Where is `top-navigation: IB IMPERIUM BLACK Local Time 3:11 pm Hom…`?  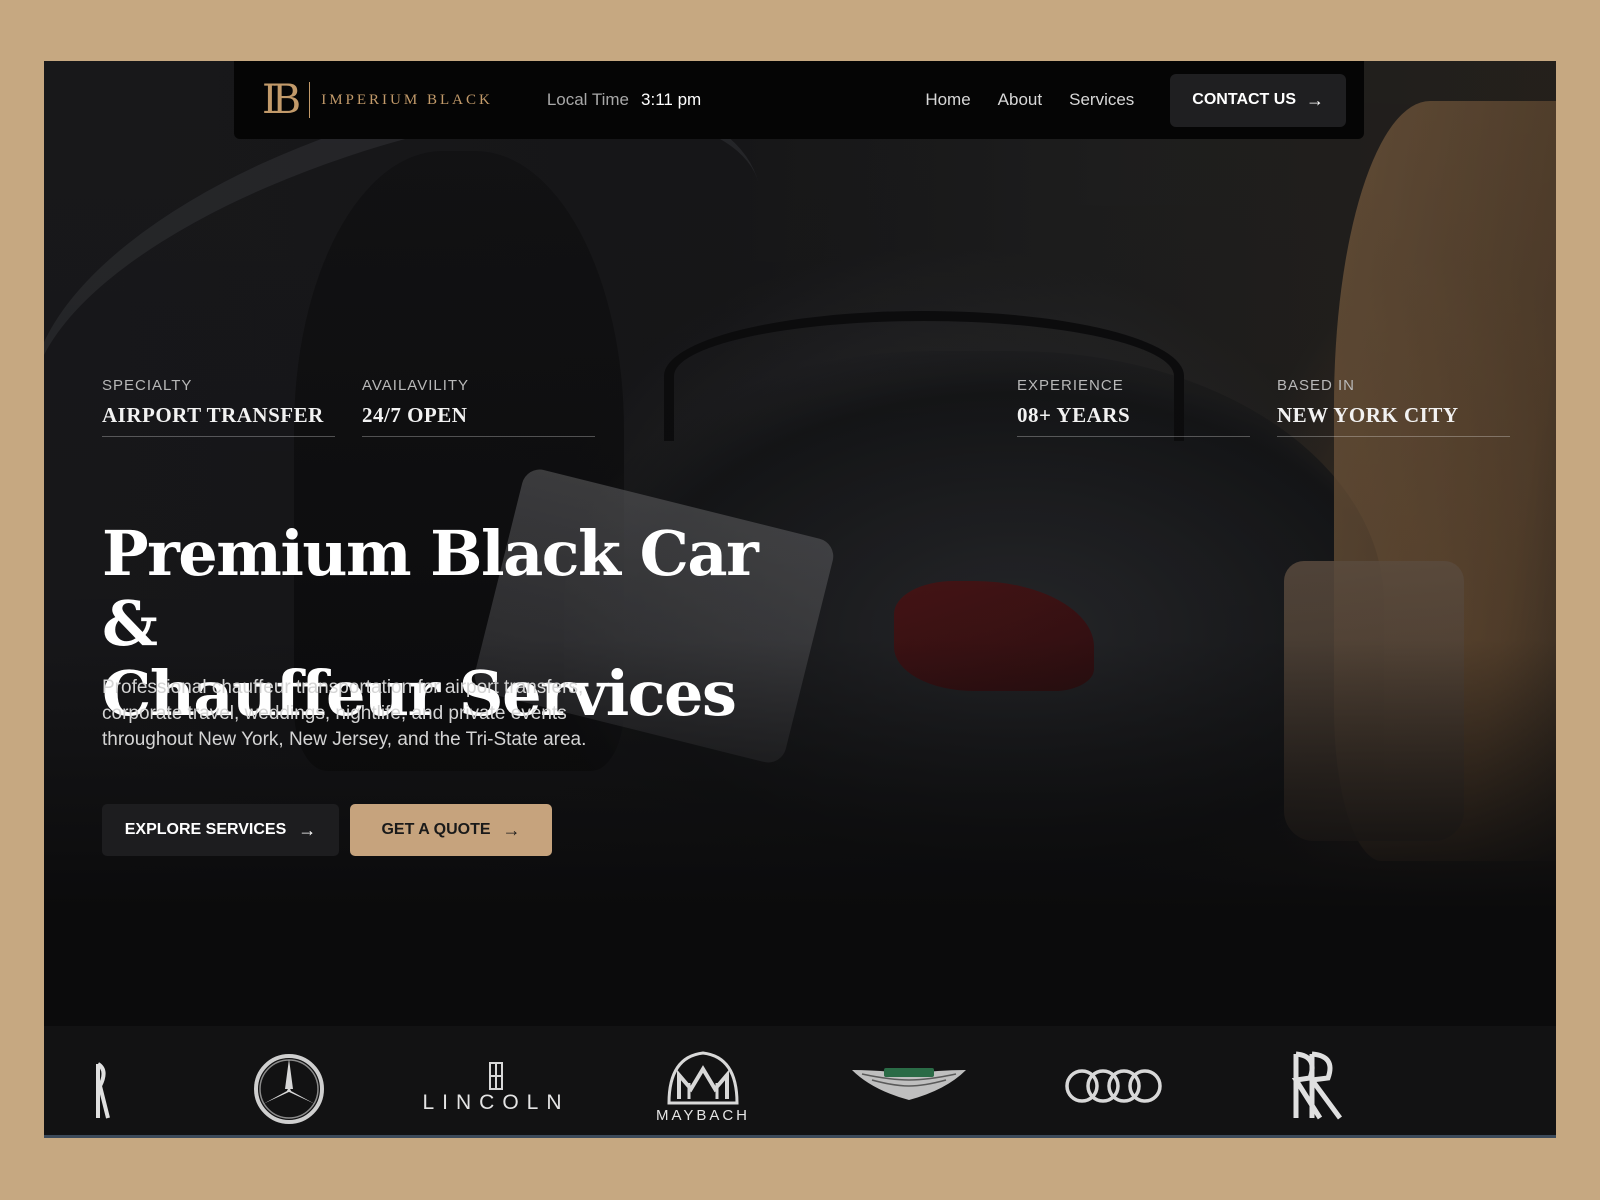 top-navigation: IB IMPERIUM BLACK Local Time 3:11 pm Hom… is located at coordinates (799, 100).